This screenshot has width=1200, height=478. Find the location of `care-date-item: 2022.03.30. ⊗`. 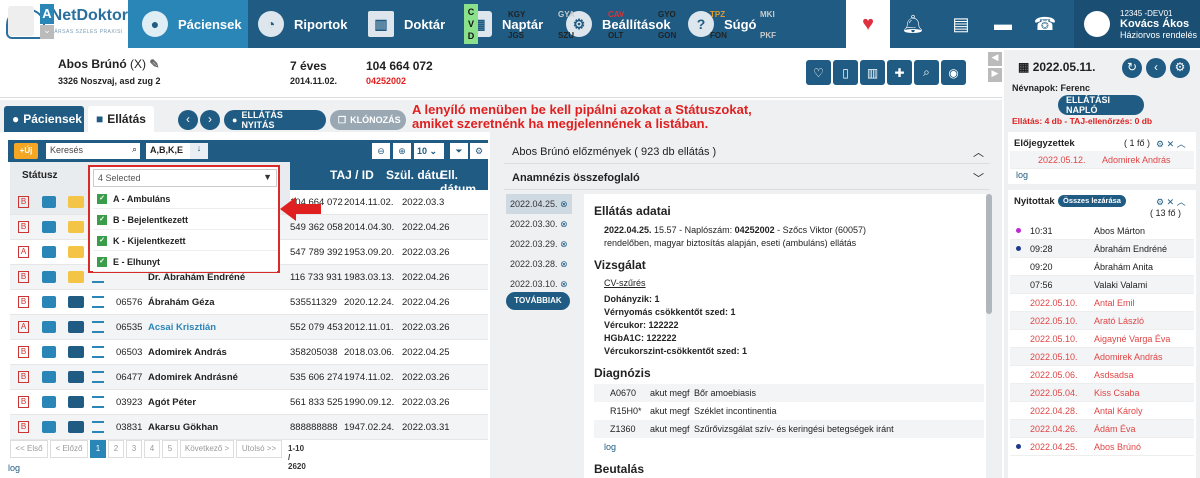

care-date-item: 2022.03.30. ⊗ is located at coordinates (539, 224).